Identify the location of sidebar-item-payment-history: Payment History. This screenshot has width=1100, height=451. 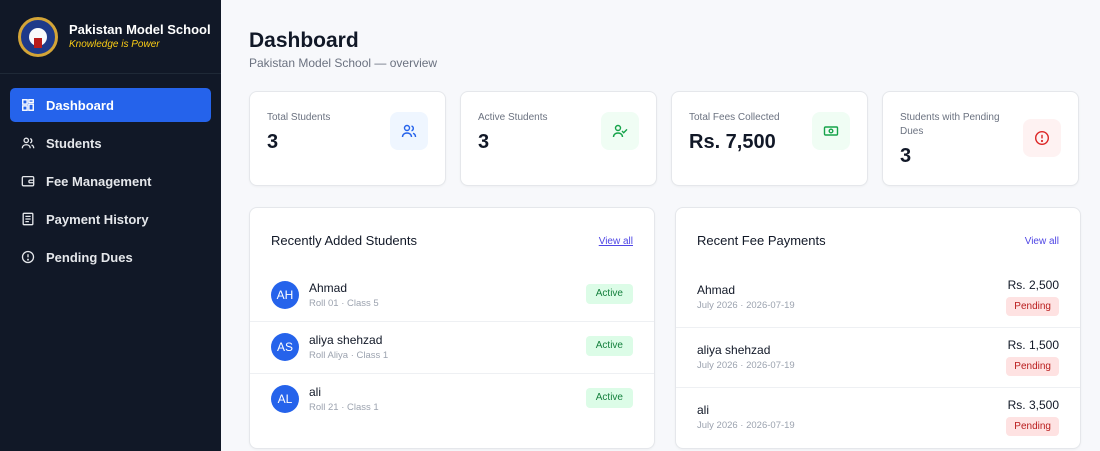
(110, 219).